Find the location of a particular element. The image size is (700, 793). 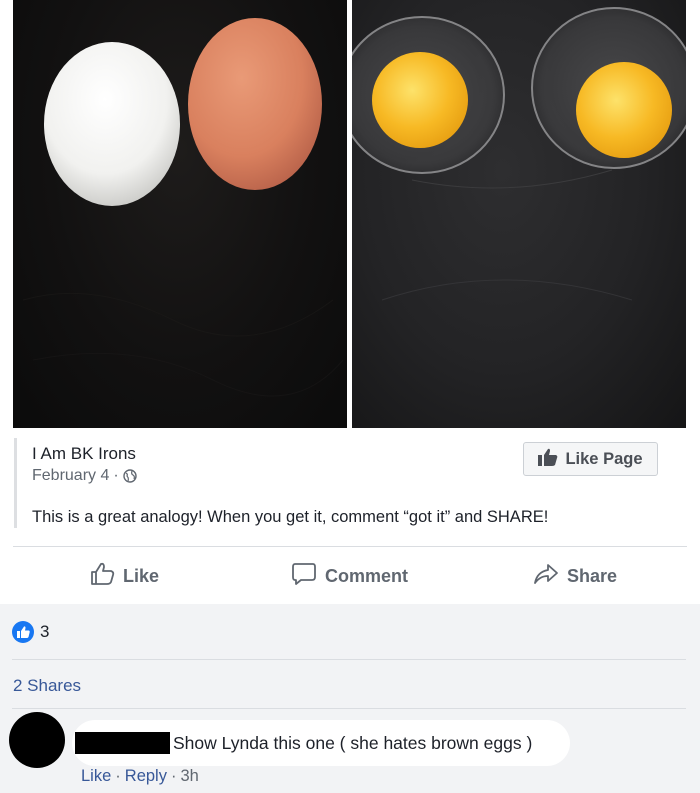

white-egg is located at coordinates (112, 124).